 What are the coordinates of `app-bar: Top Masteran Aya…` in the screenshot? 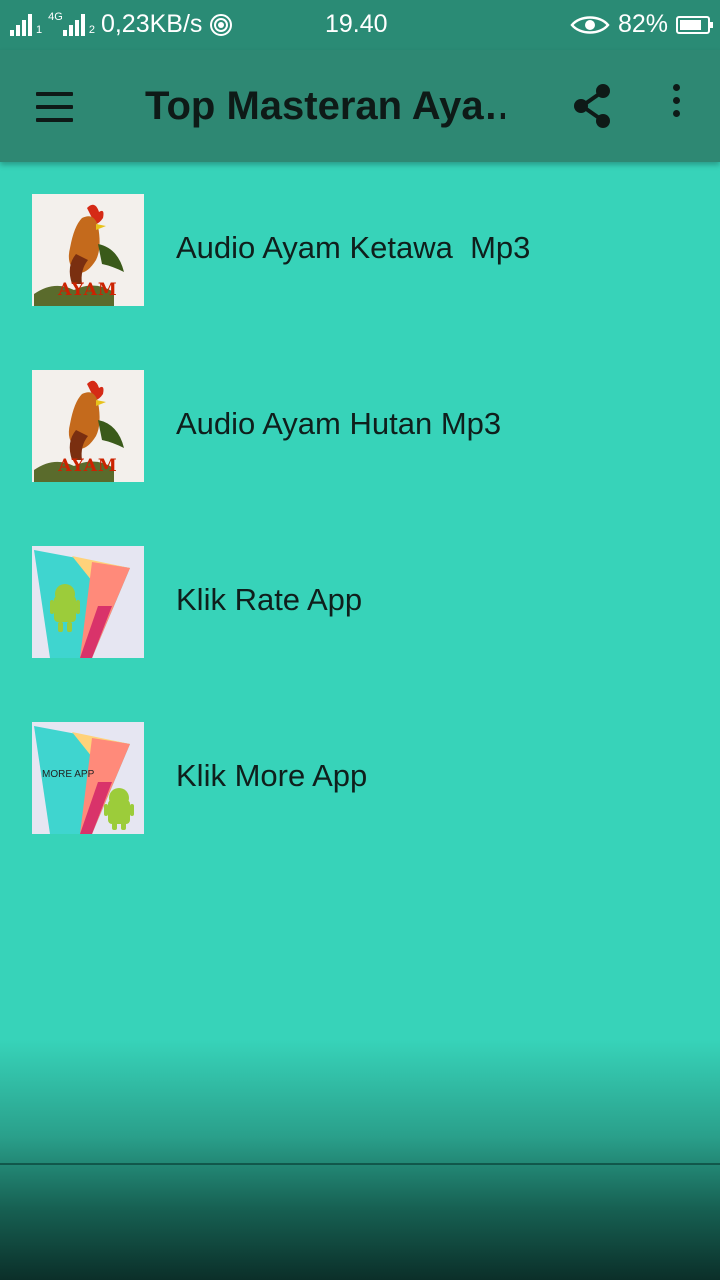 It's located at (360, 106).